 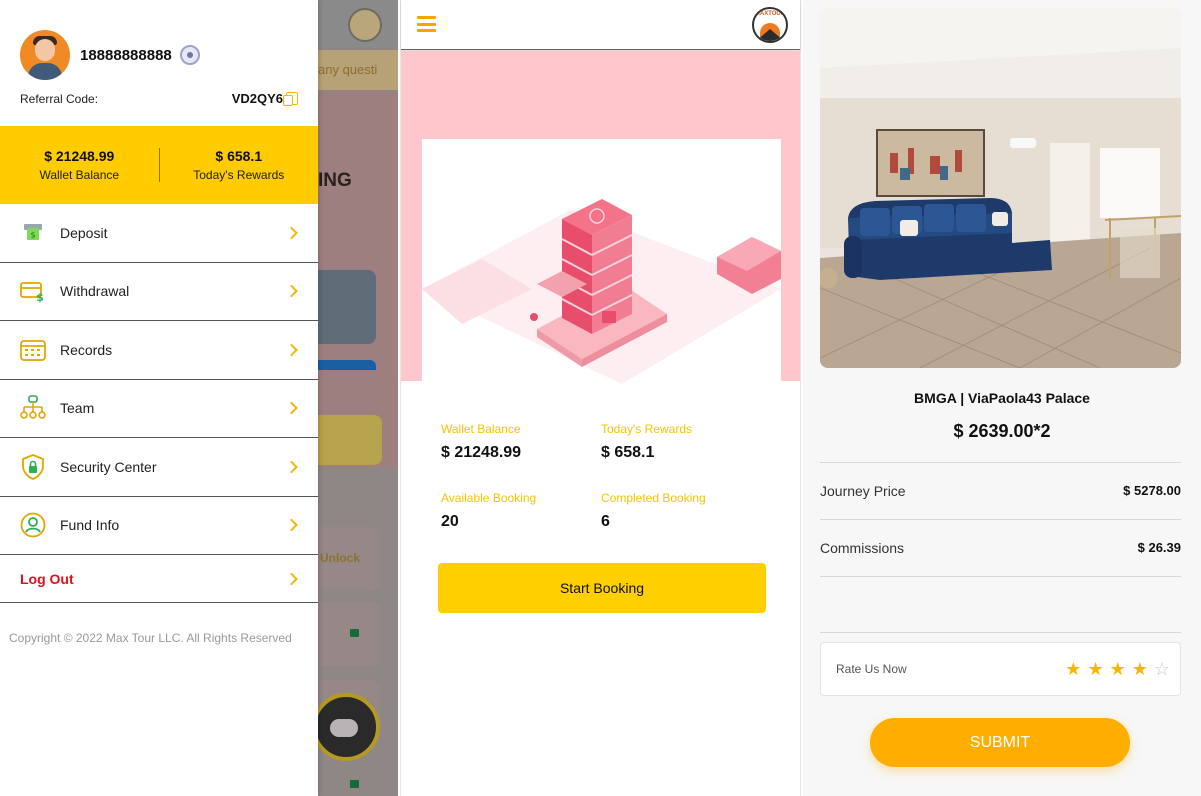 I want to click on stat-label: Completed Booking, so click(x=653, y=498).